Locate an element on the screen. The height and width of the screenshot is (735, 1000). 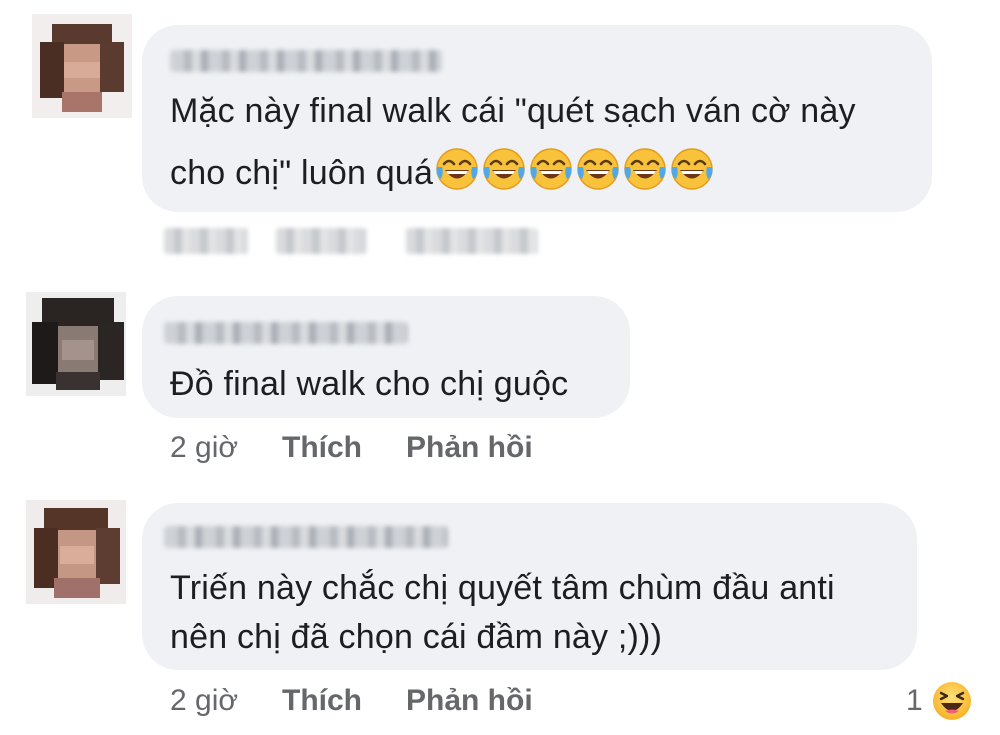
comment-text-line: cho chị" luôn quá is located at coordinates (442, 173).